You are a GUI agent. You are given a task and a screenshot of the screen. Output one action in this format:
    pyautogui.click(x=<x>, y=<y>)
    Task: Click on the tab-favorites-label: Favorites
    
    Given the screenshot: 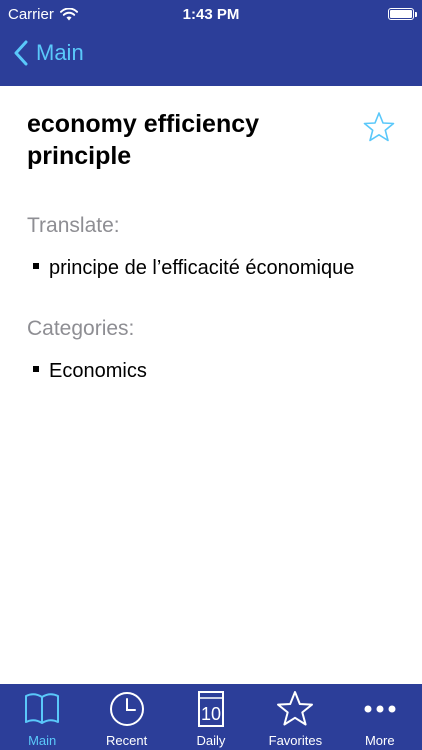 What is the action you would take?
    pyautogui.click(x=295, y=740)
    